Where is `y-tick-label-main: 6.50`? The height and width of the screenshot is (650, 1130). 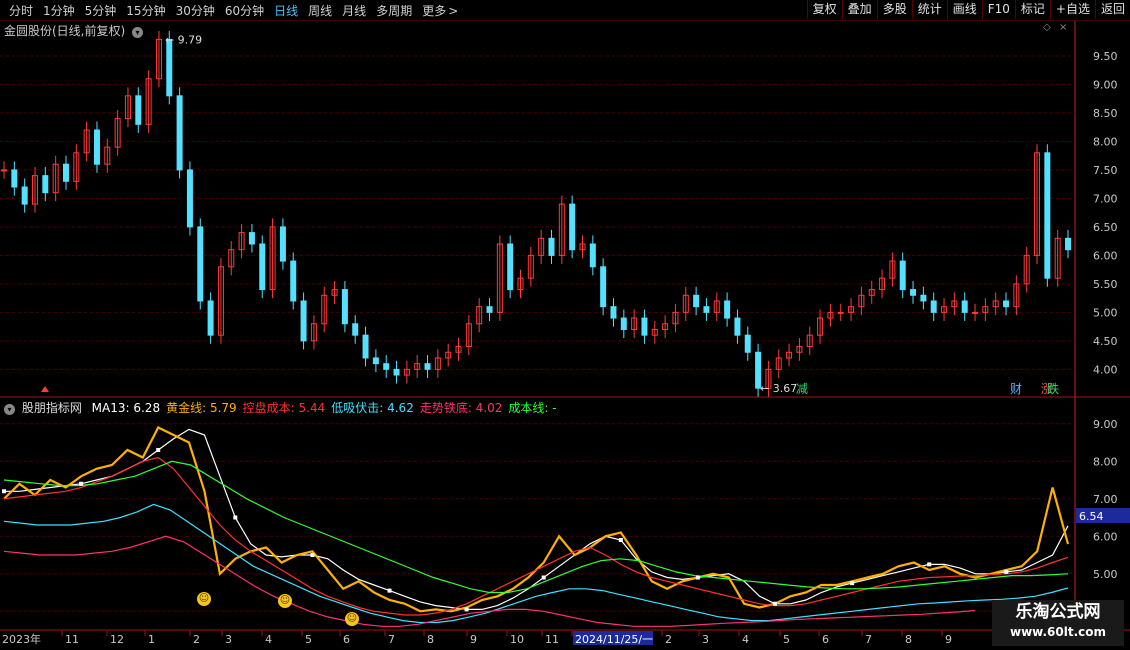 y-tick-label-main: 6.50 is located at coordinates (1105, 227).